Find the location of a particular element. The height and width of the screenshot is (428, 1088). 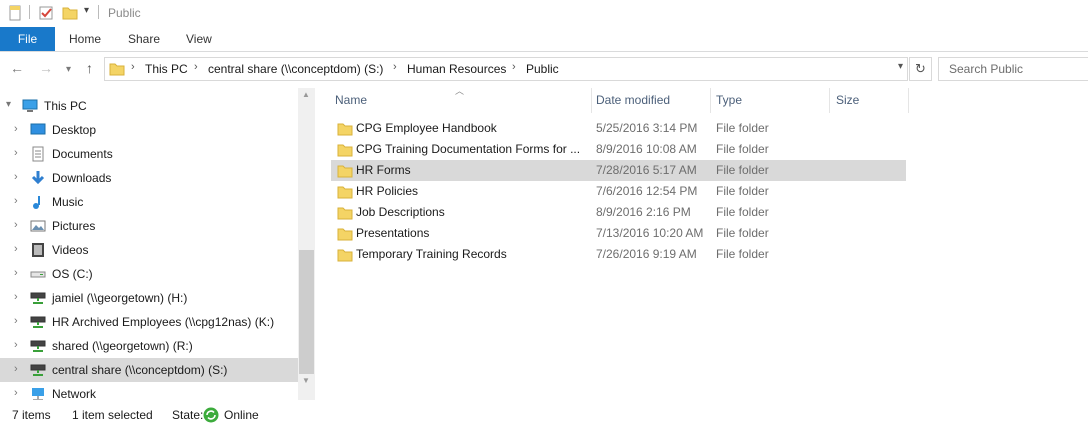

file-name: HR Forms is located at coordinates (383, 170).